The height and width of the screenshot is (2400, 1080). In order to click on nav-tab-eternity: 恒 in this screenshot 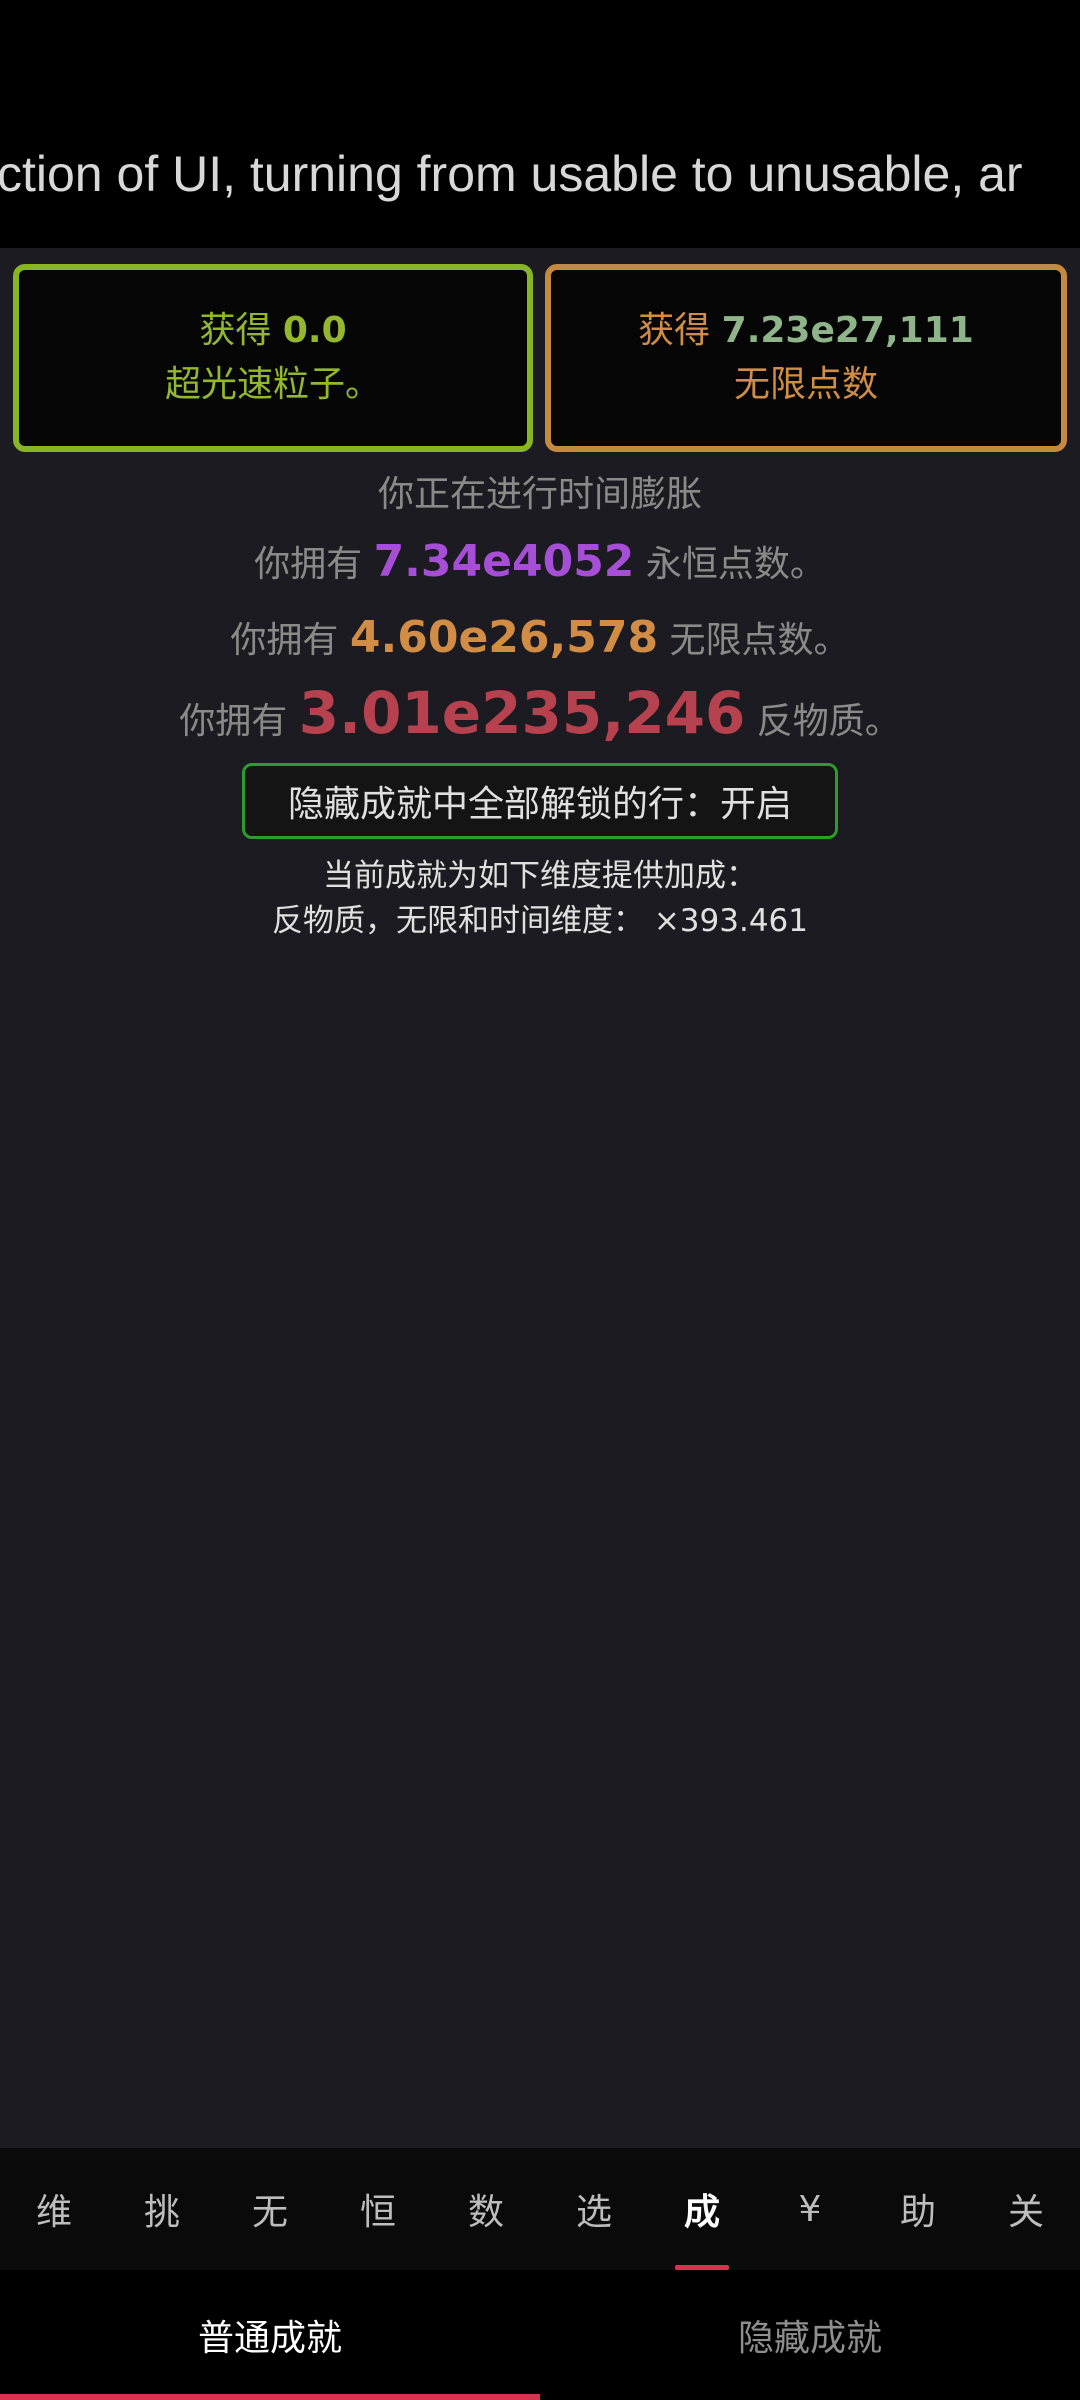, I will do `click(378, 2209)`.